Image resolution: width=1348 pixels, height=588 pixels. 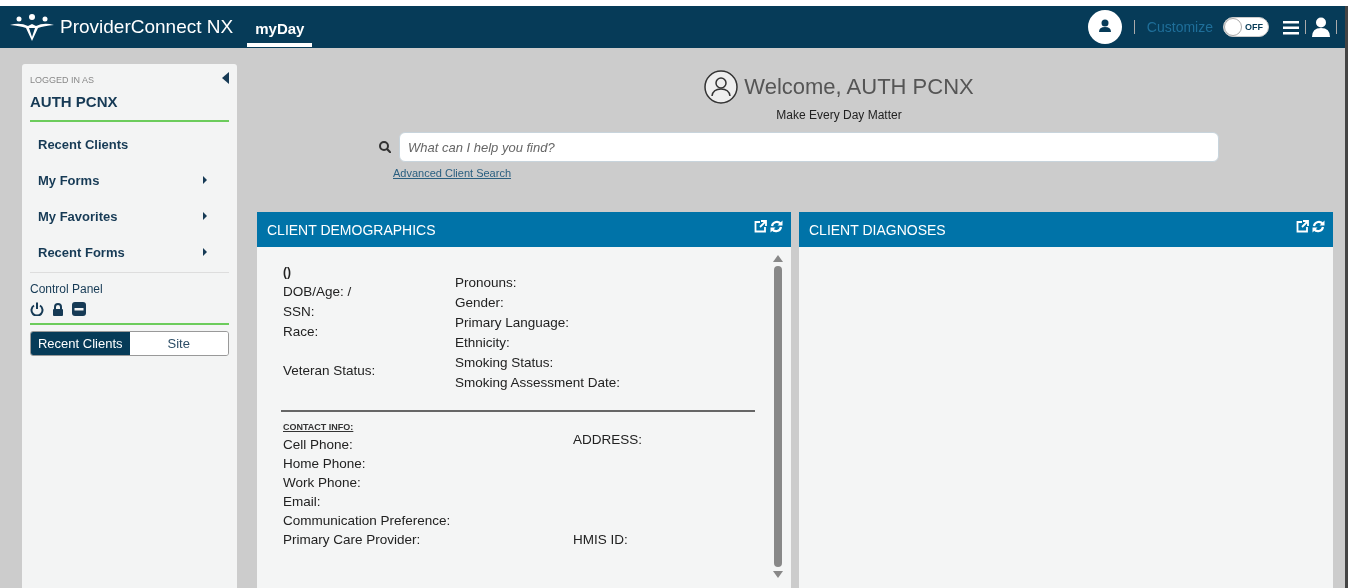 I want to click on avatar-icon, so click(x=1104, y=27).